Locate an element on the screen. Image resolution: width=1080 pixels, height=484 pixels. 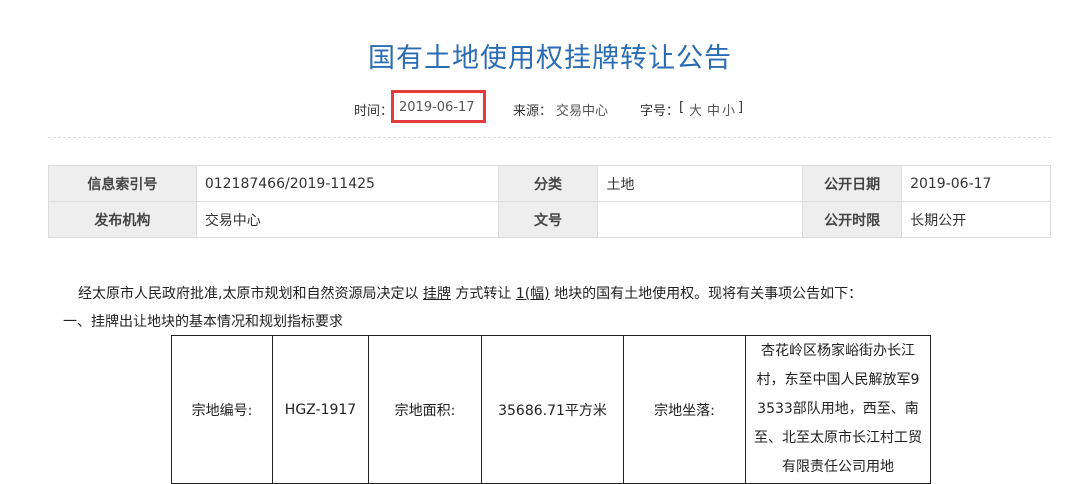
publisher-value: 交易中心 is located at coordinates (347, 219).